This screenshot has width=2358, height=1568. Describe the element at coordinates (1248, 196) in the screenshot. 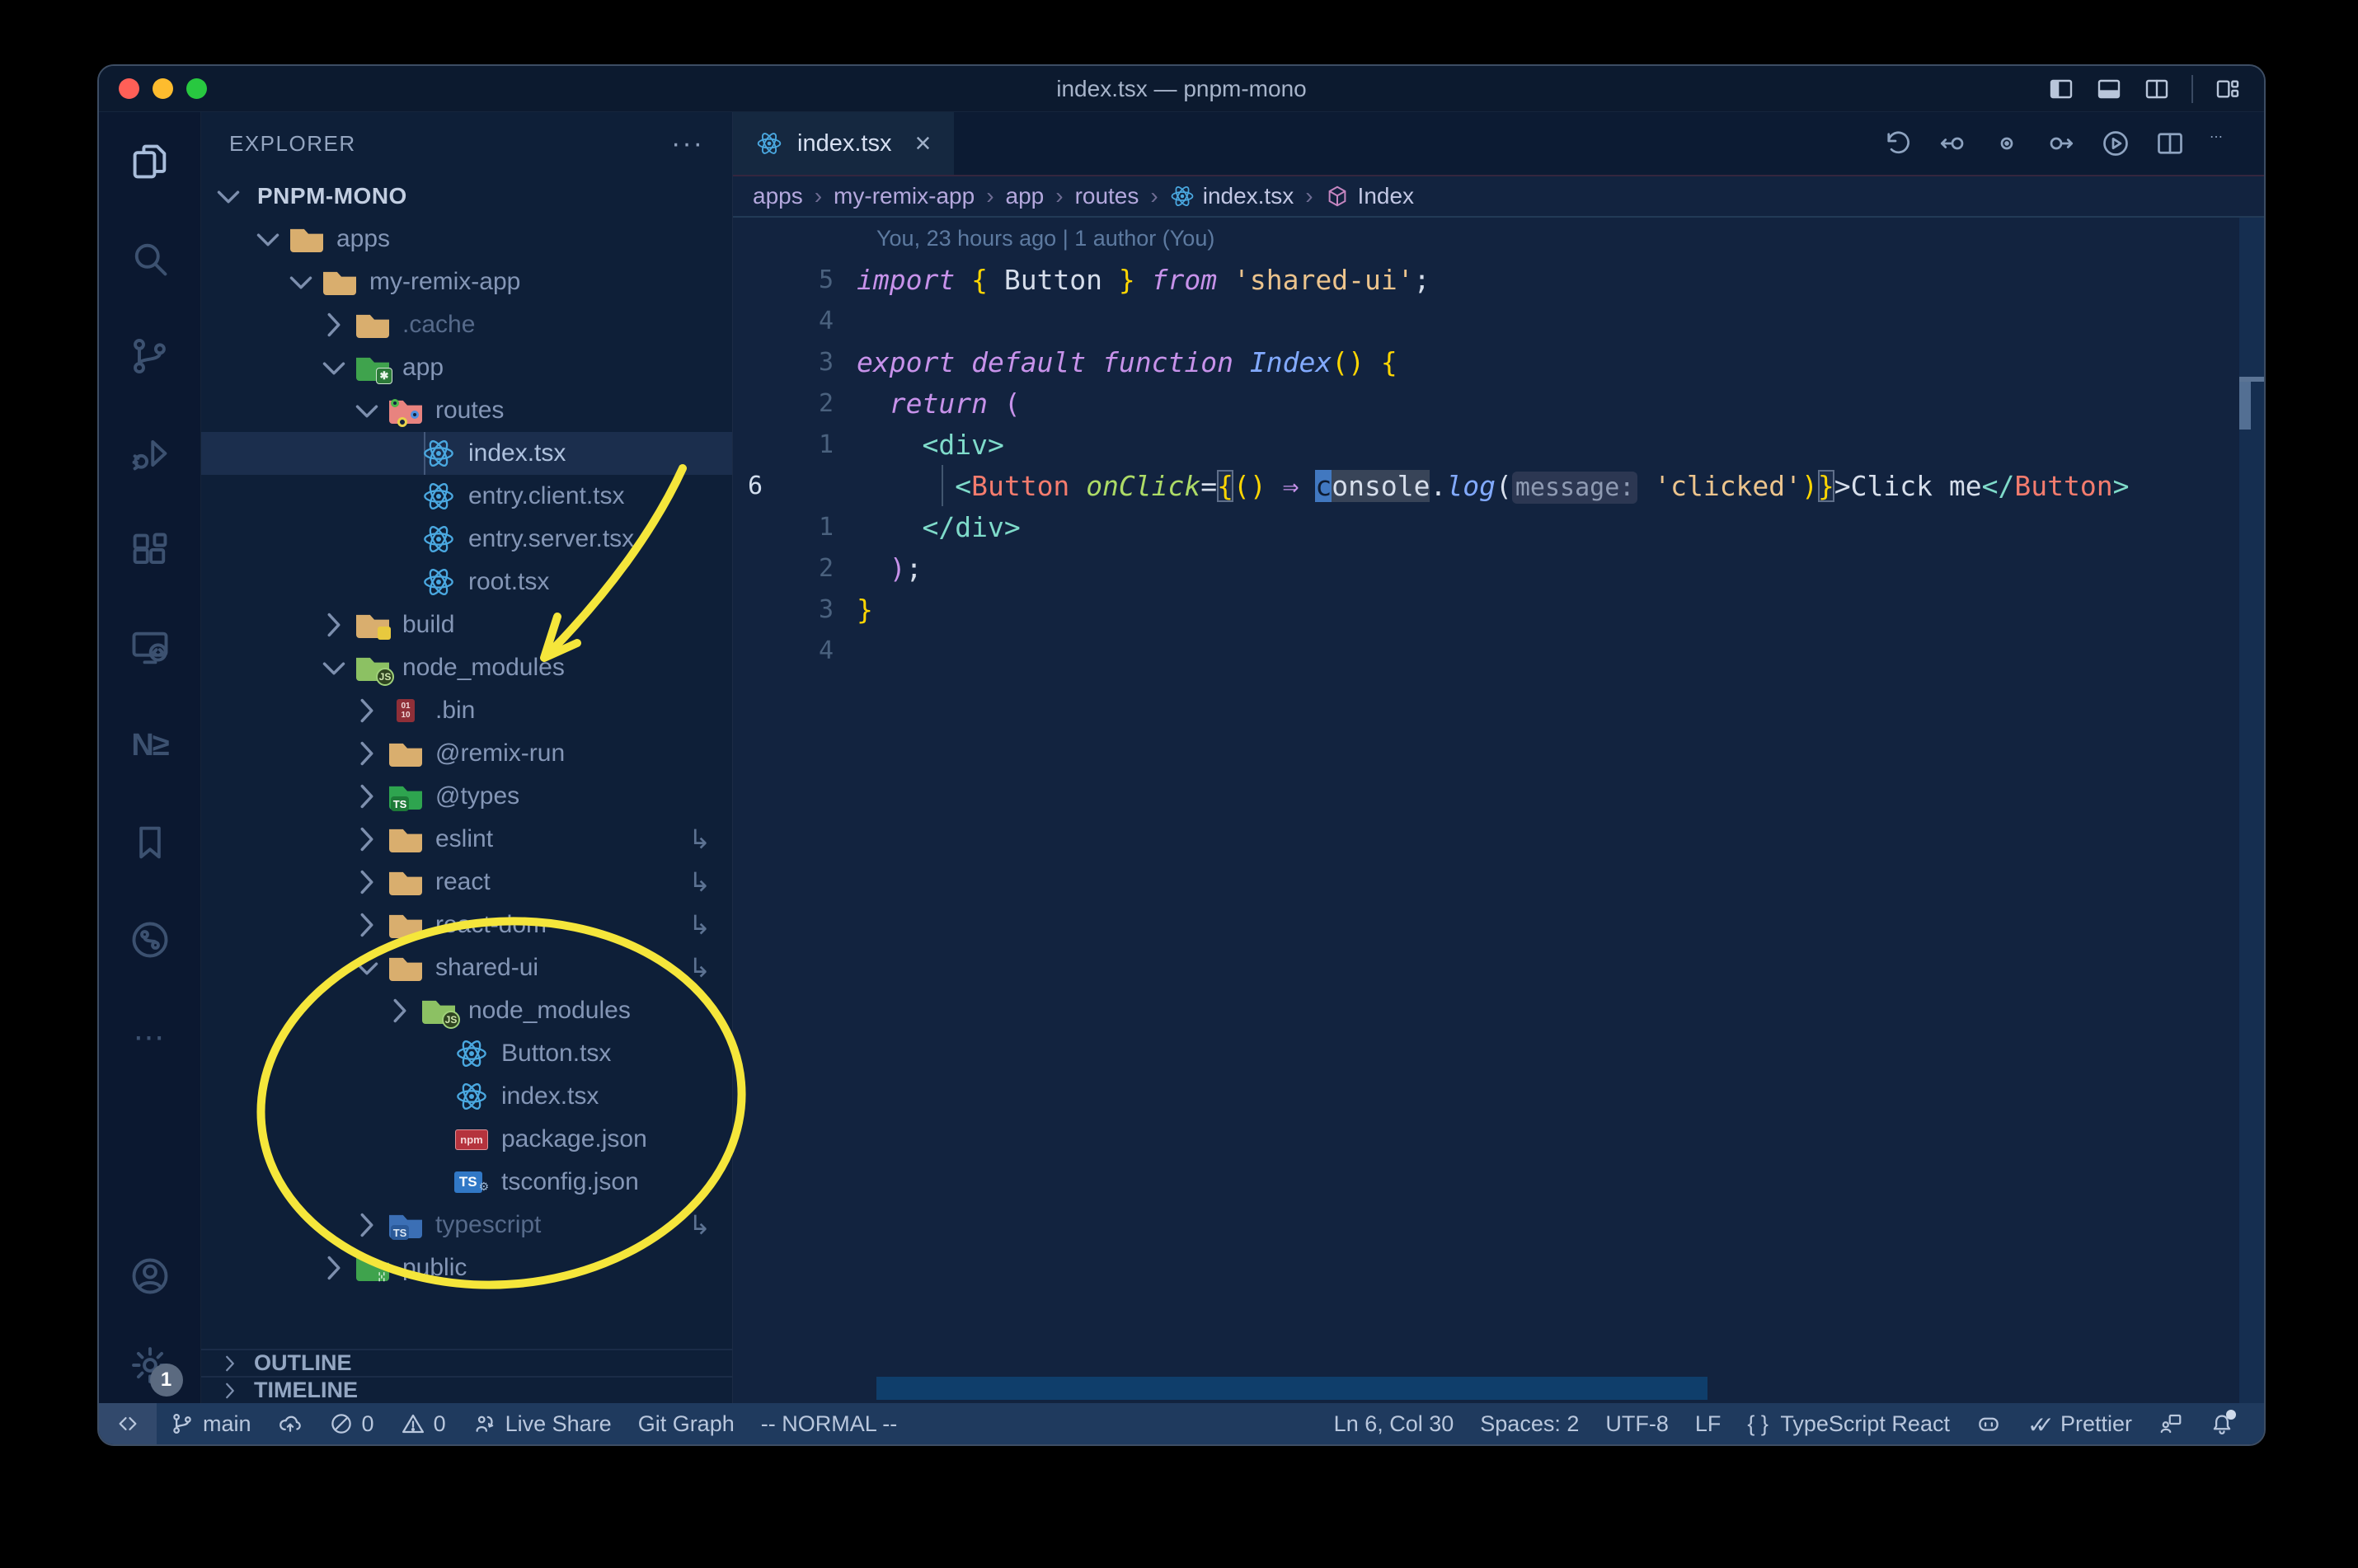

I see `breadcrumb-label: index.tsx` at that location.